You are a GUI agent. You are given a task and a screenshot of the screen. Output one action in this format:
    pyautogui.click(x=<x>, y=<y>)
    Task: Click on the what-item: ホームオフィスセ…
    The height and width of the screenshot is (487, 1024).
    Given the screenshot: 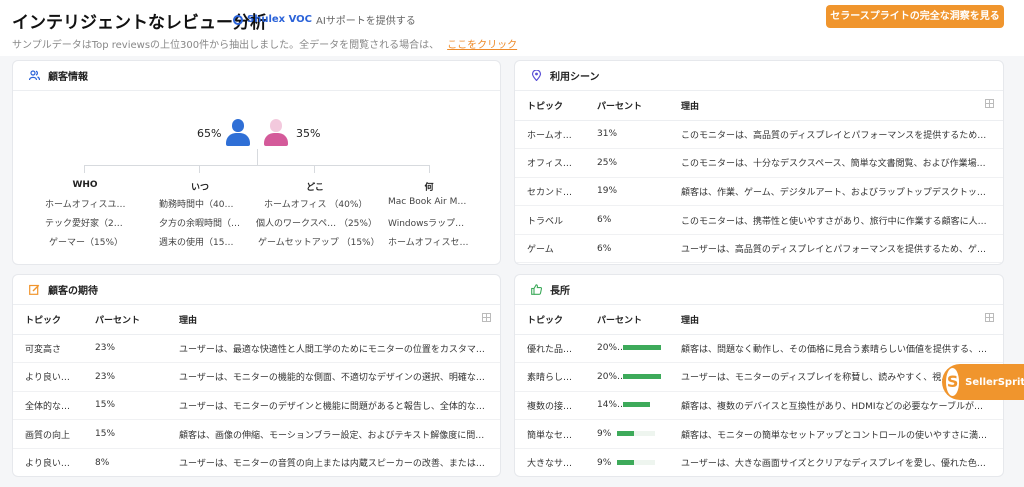 What is the action you would take?
    pyautogui.click(x=428, y=243)
    